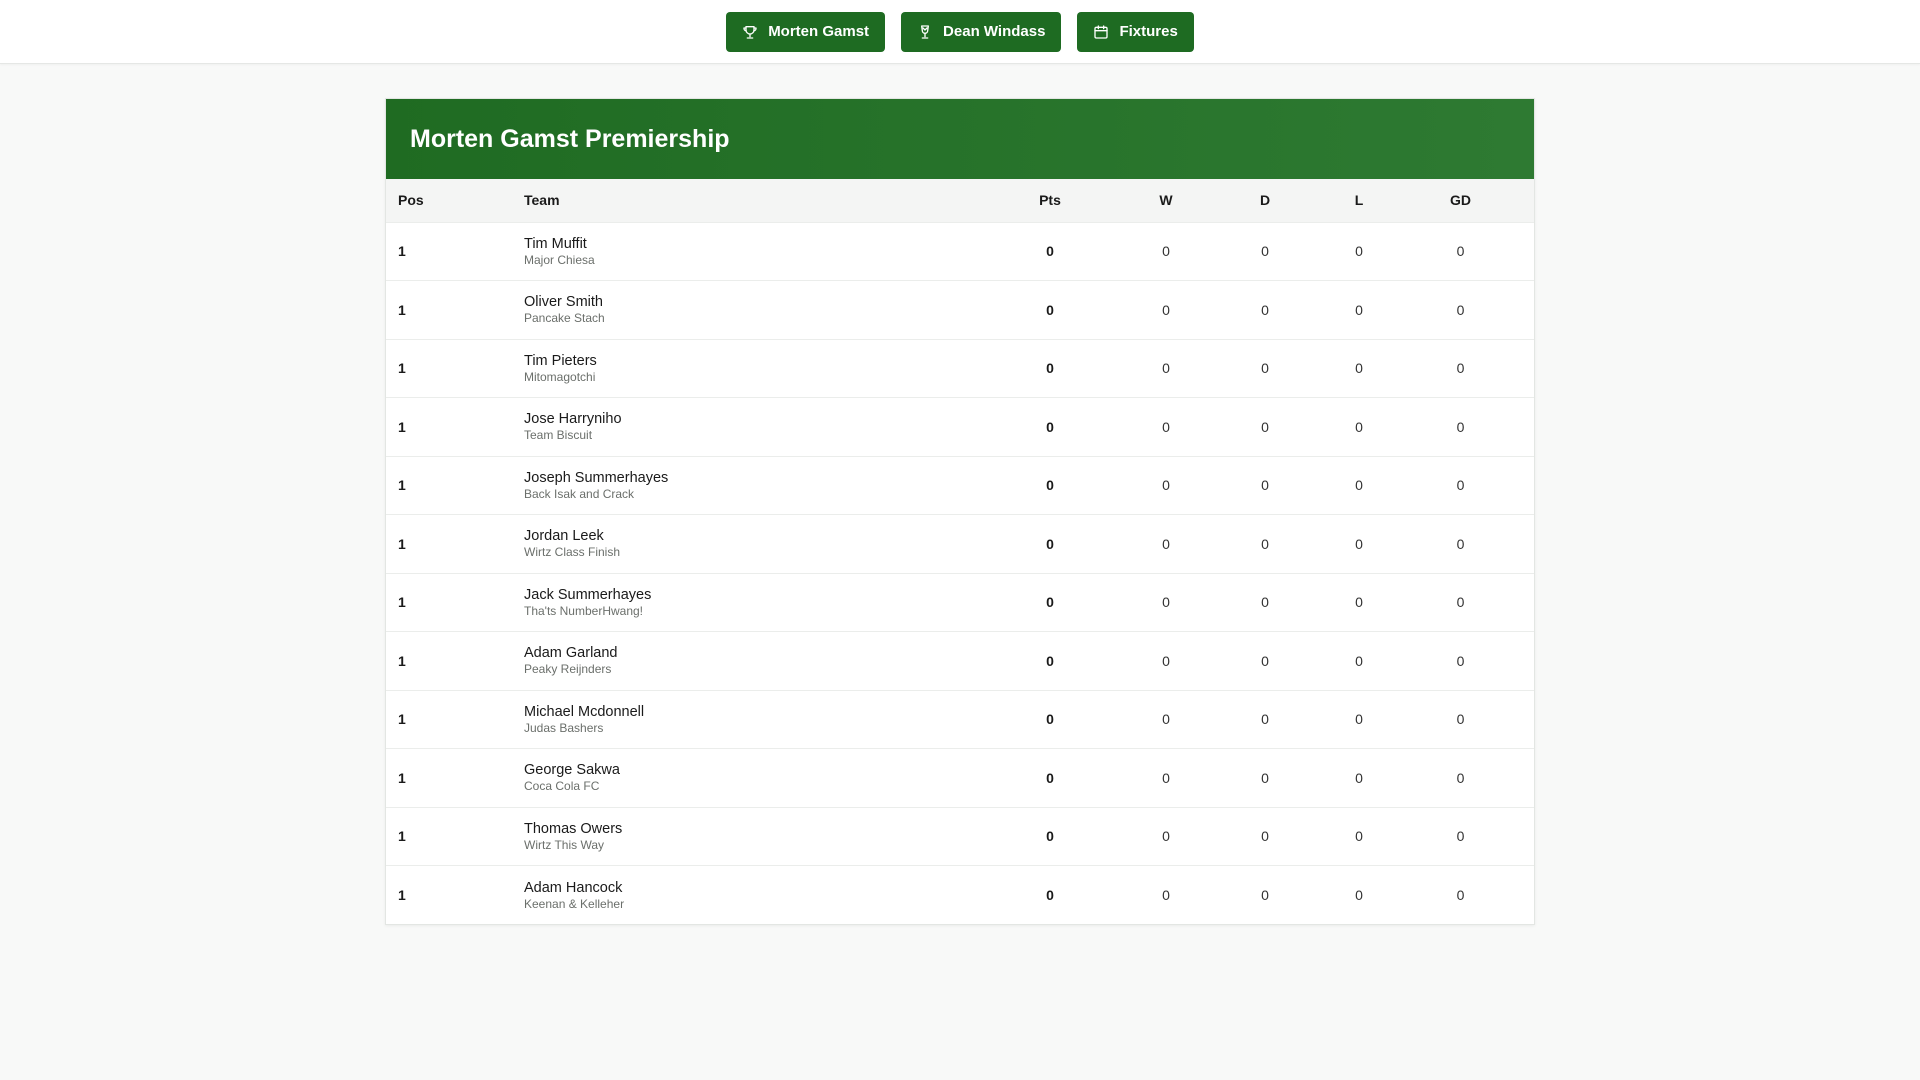 This screenshot has height=1080, width=1920. What do you see at coordinates (756, 310) in the screenshot?
I see `team-cell: Oliver Smith Pancake Stach` at bounding box center [756, 310].